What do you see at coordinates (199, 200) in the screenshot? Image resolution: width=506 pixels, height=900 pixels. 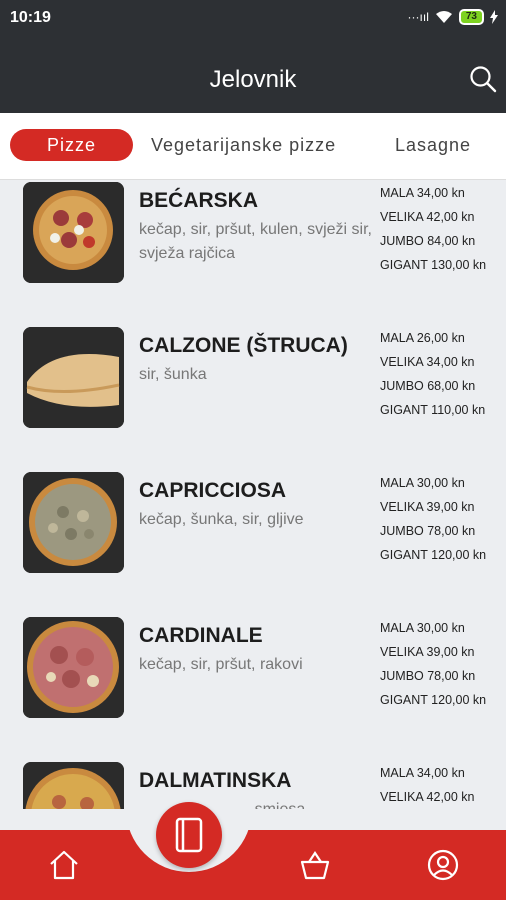 I see `item-name: BEĆARSKA` at bounding box center [199, 200].